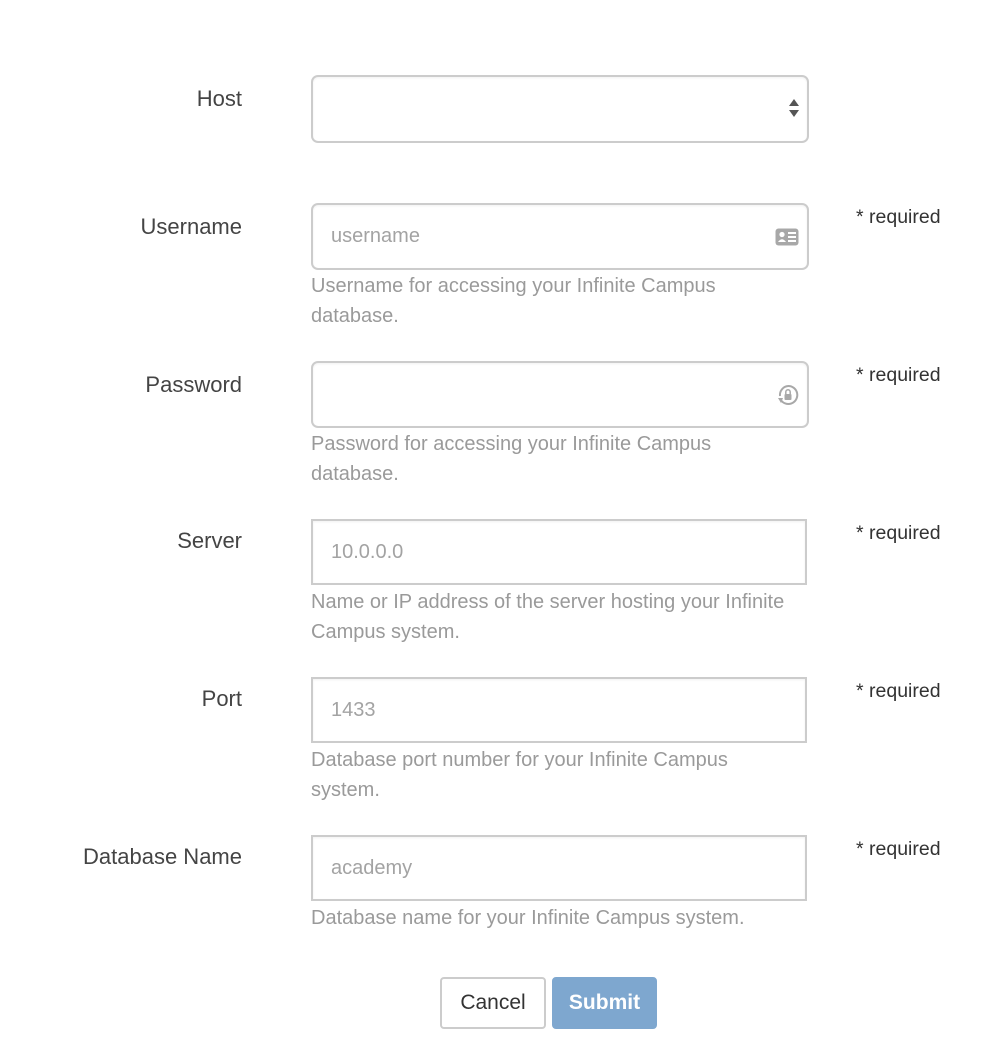 The width and height of the screenshot is (996, 1058). Describe the element at coordinates (493, 1003) in the screenshot. I see `cancel-button: Cancel` at that location.